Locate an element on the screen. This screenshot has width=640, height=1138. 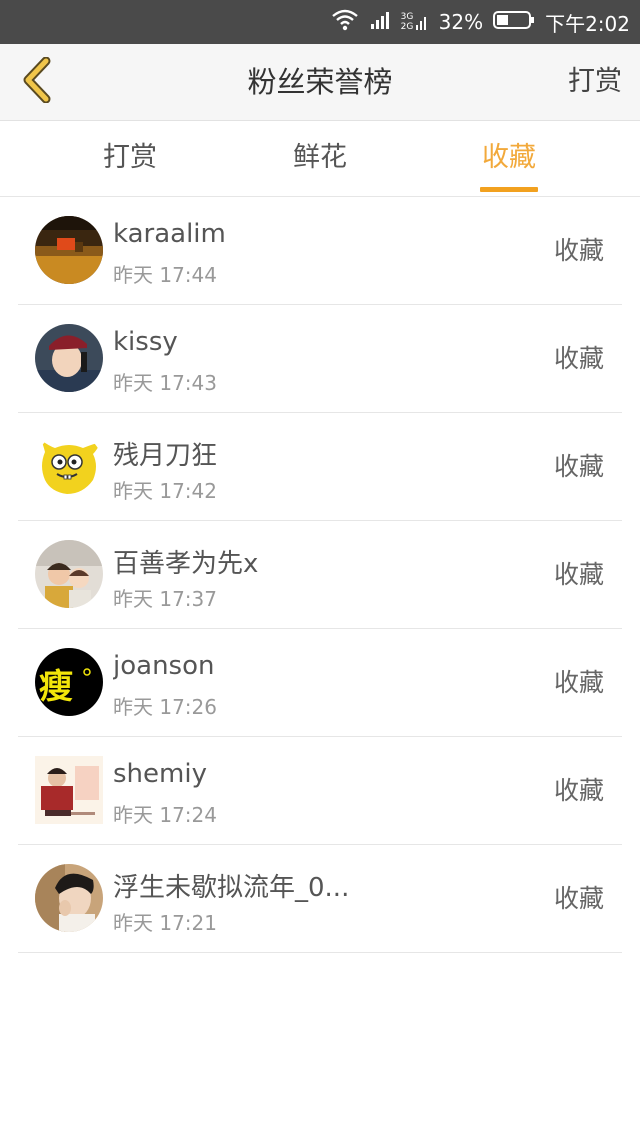
tab-label: 收藏 is located at coordinates (509, 157).